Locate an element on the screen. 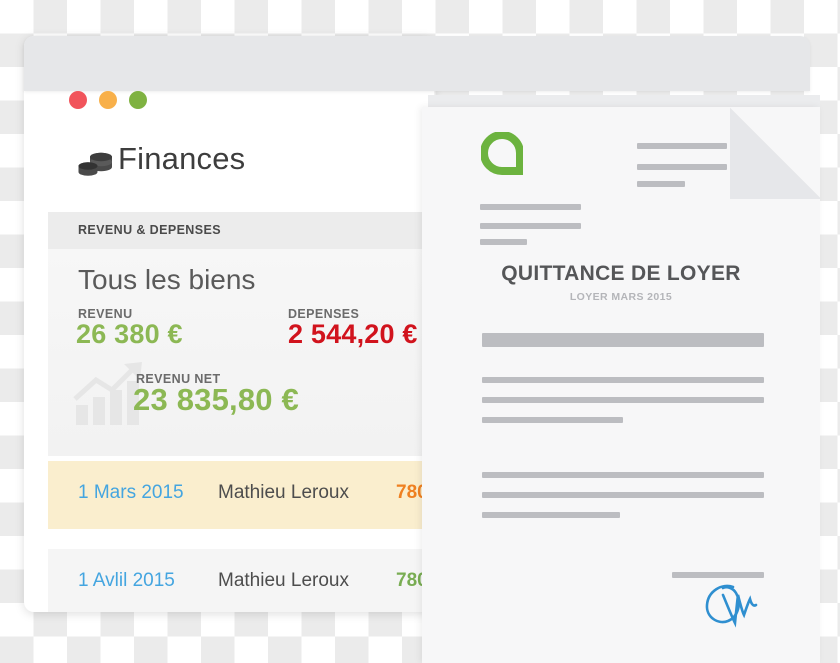 The width and height of the screenshot is (840, 663). page-header: Finances is located at coordinates (241, 169).